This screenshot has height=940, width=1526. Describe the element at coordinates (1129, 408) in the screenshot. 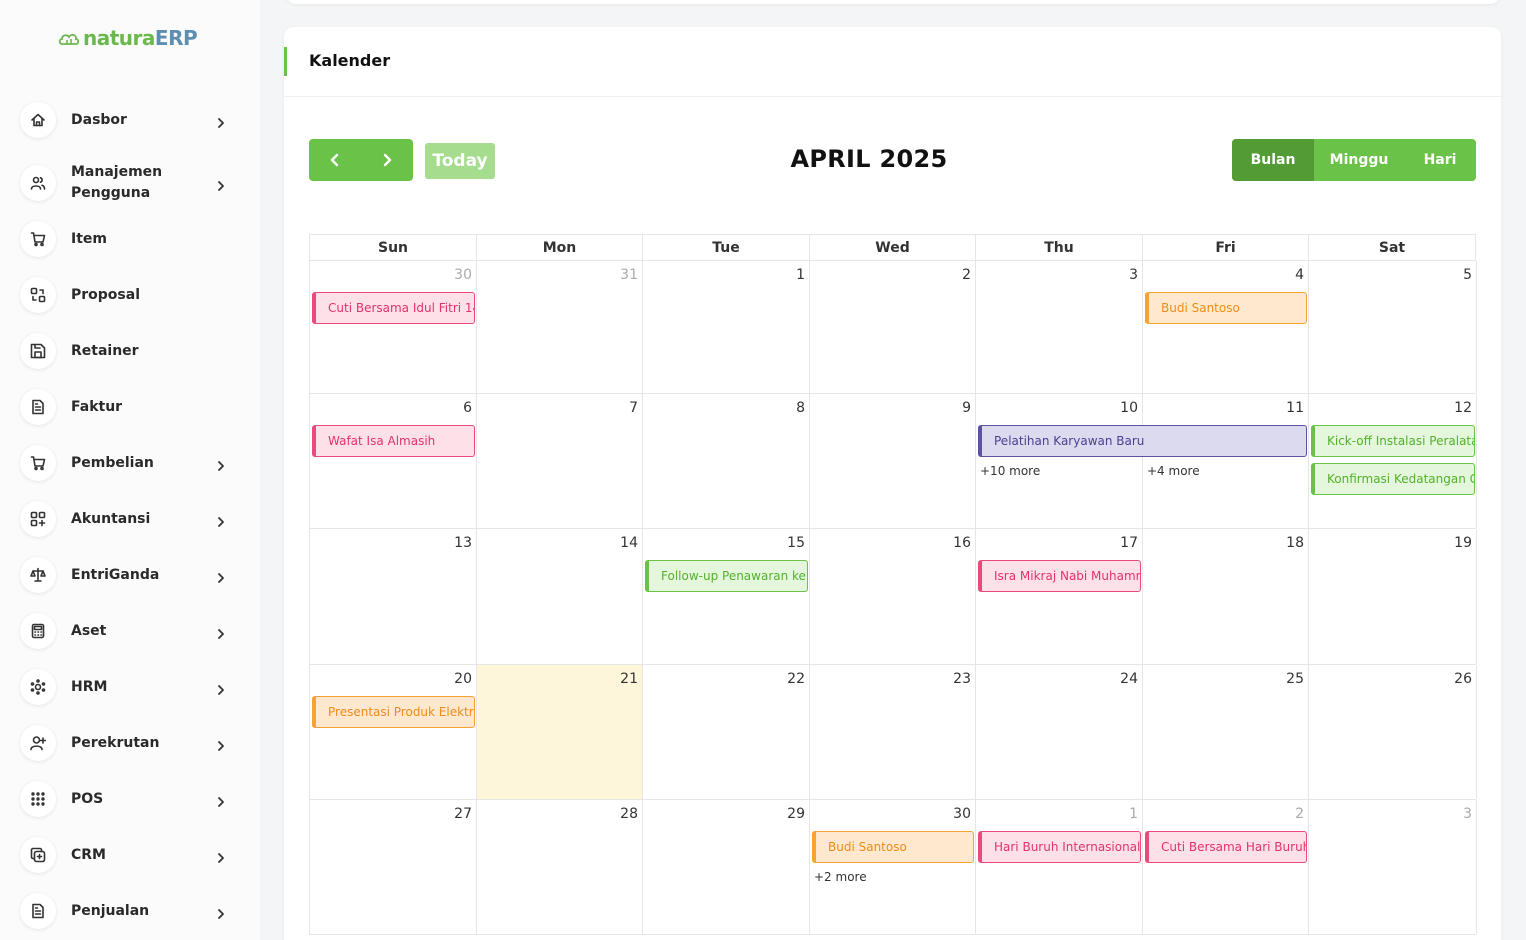

I see `day-number: 10` at that location.